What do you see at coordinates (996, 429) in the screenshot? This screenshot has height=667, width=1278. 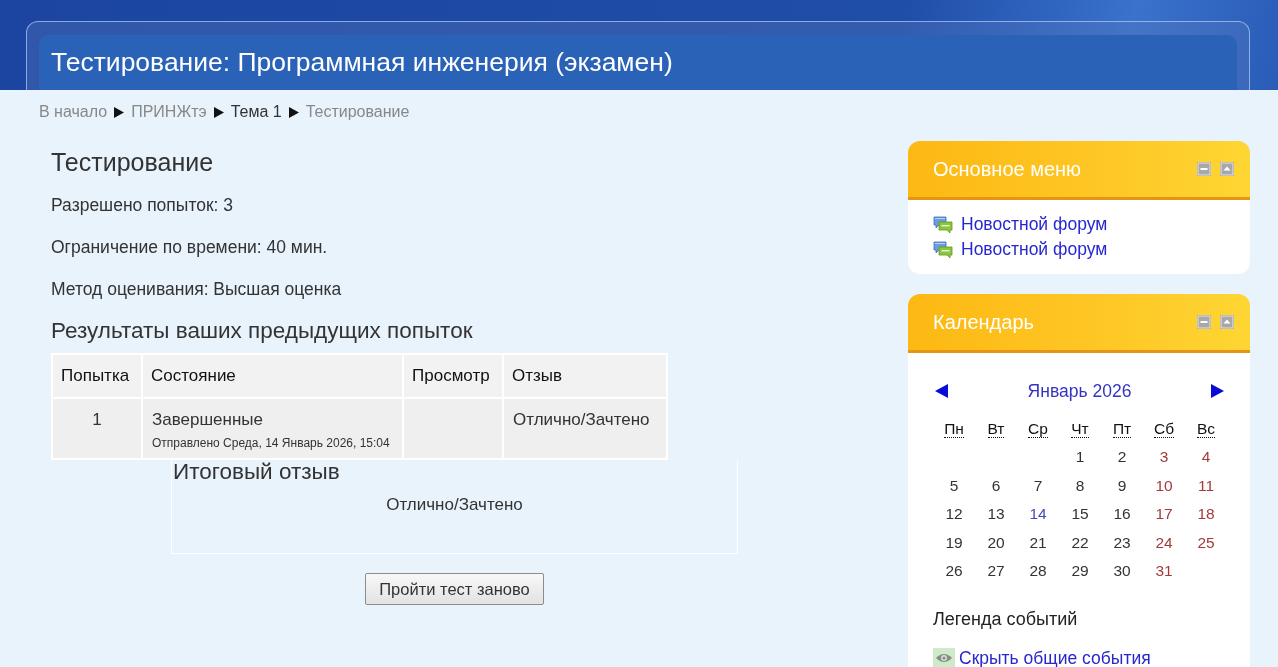 I see `weekday-label: Вт` at bounding box center [996, 429].